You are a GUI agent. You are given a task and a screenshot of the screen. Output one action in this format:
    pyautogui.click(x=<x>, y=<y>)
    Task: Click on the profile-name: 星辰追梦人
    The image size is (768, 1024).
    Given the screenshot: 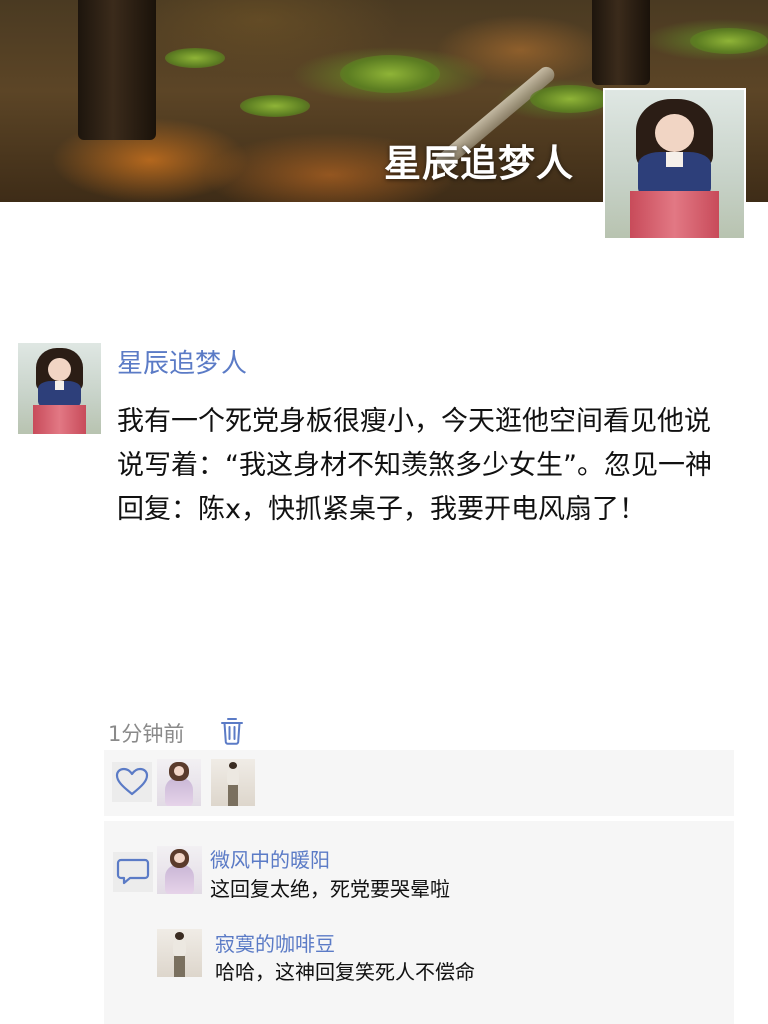 What is the action you would take?
    pyautogui.click(x=479, y=163)
    